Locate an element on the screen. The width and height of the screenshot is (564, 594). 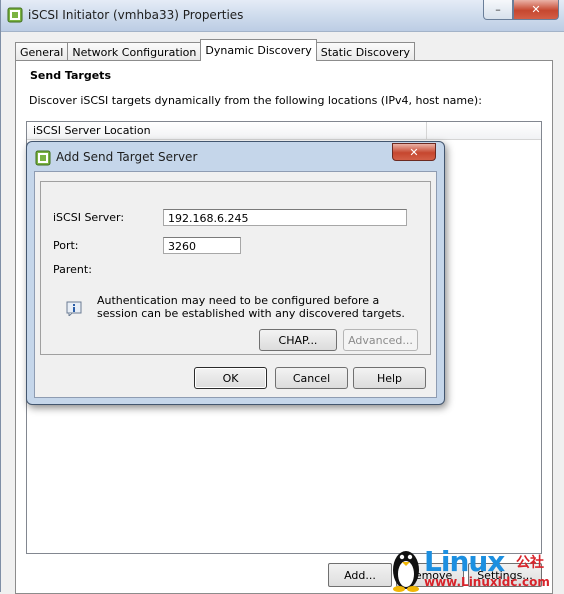
minimize-button: – is located at coordinates (498, 10).